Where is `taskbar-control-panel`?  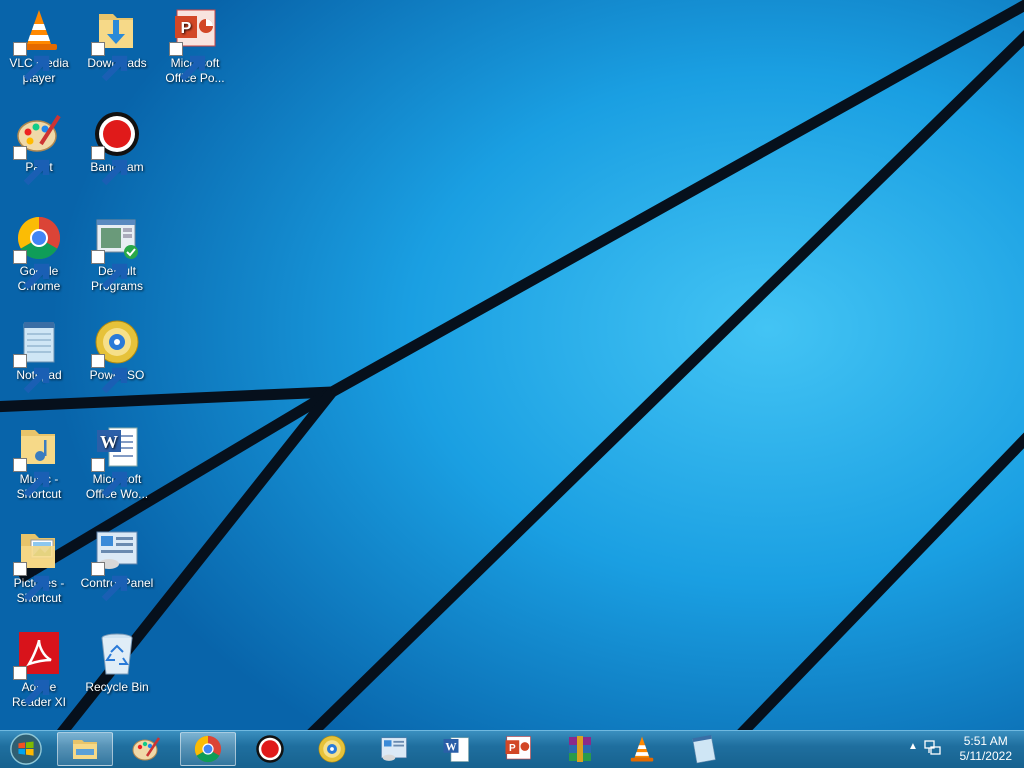
taskbar-control-panel is located at coordinates (394, 749).